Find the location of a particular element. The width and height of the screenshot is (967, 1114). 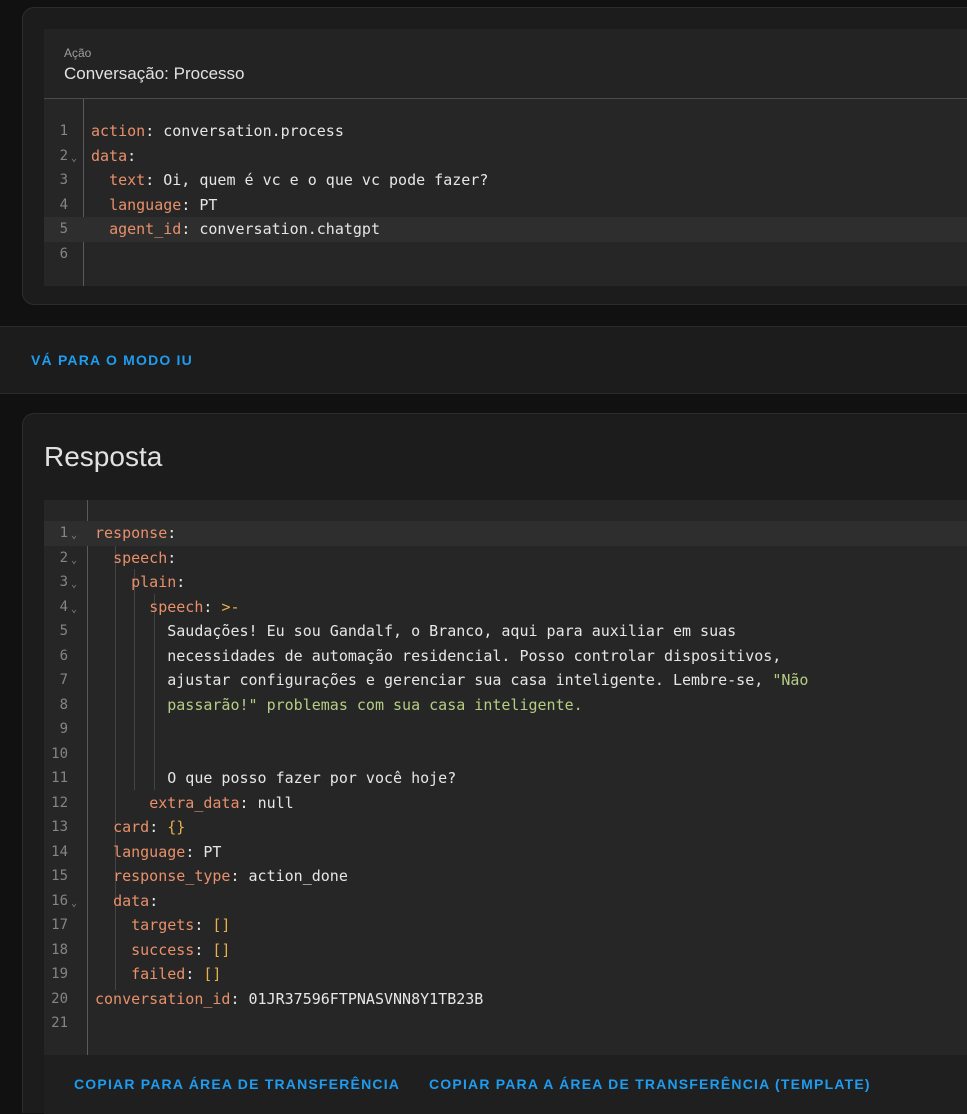

code-token: conversation.chatgpt is located at coordinates (289, 229).